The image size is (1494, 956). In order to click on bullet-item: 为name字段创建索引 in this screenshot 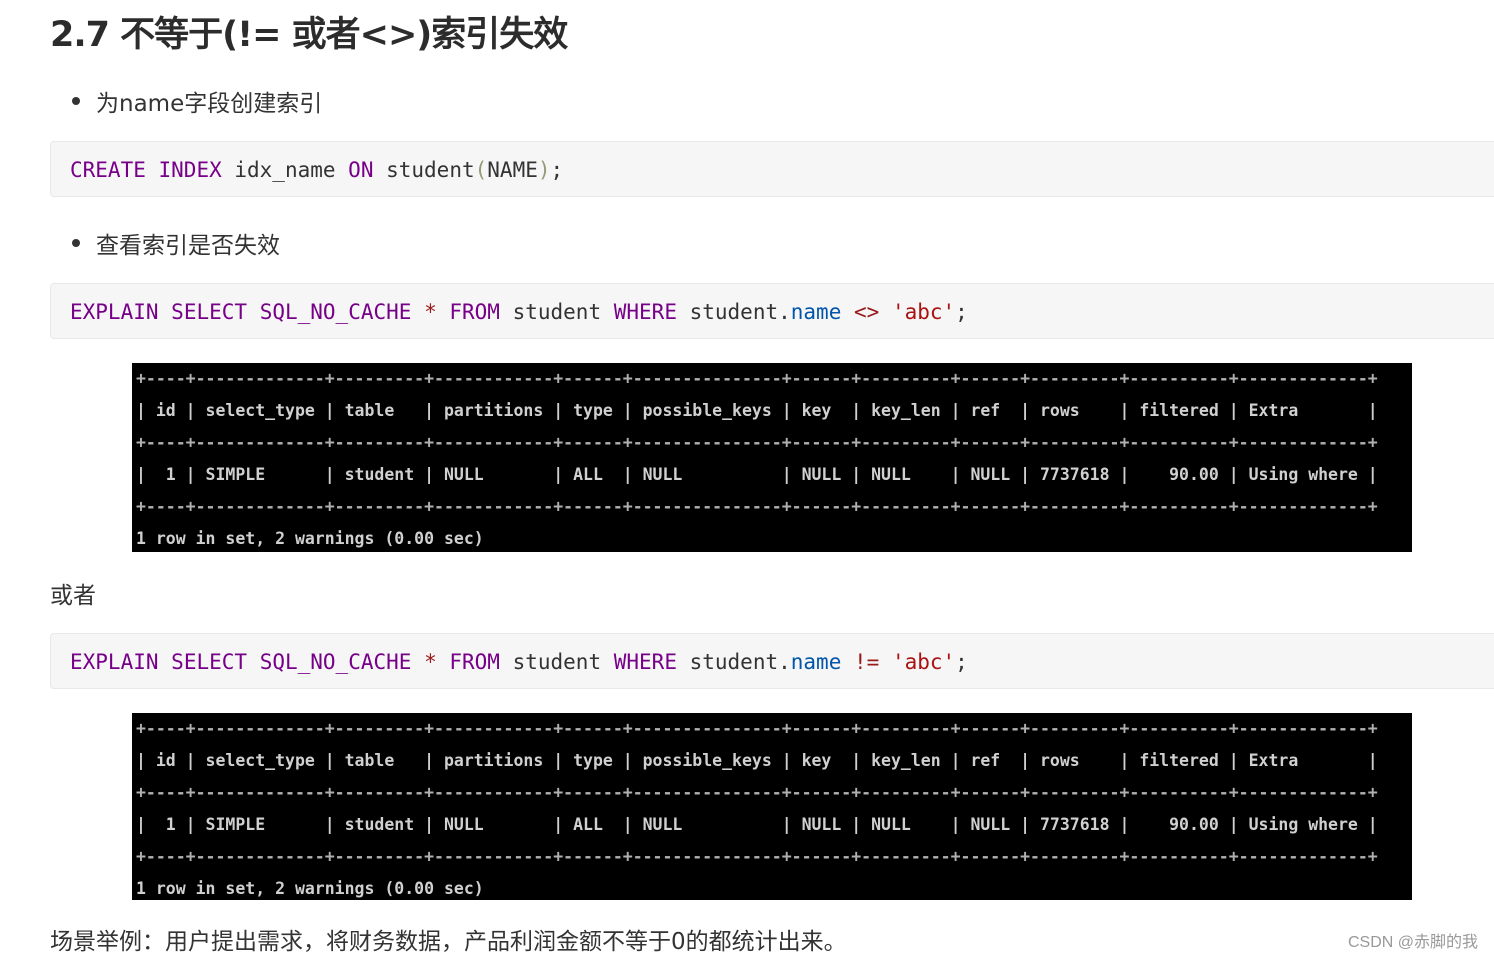, I will do `click(197, 101)`.